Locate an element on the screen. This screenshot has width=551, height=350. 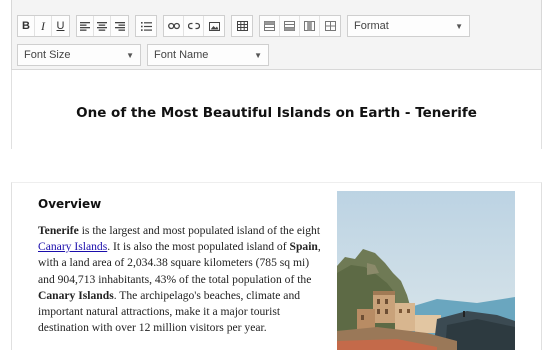
align-center-icon is located at coordinates (102, 26).